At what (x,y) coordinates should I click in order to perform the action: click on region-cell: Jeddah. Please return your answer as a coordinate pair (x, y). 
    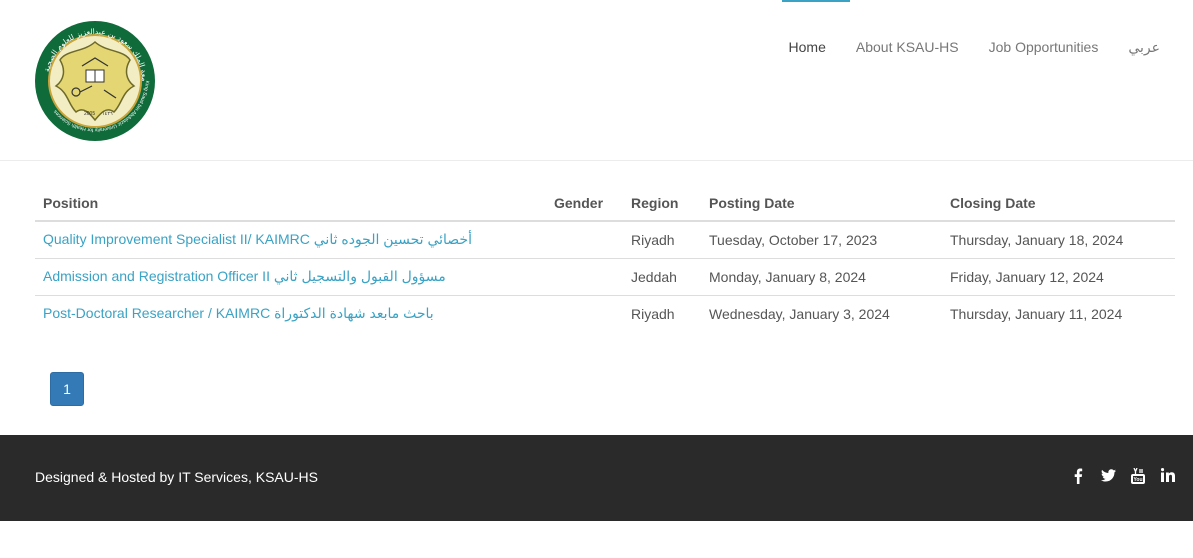
    Looking at the image, I should click on (662, 276).